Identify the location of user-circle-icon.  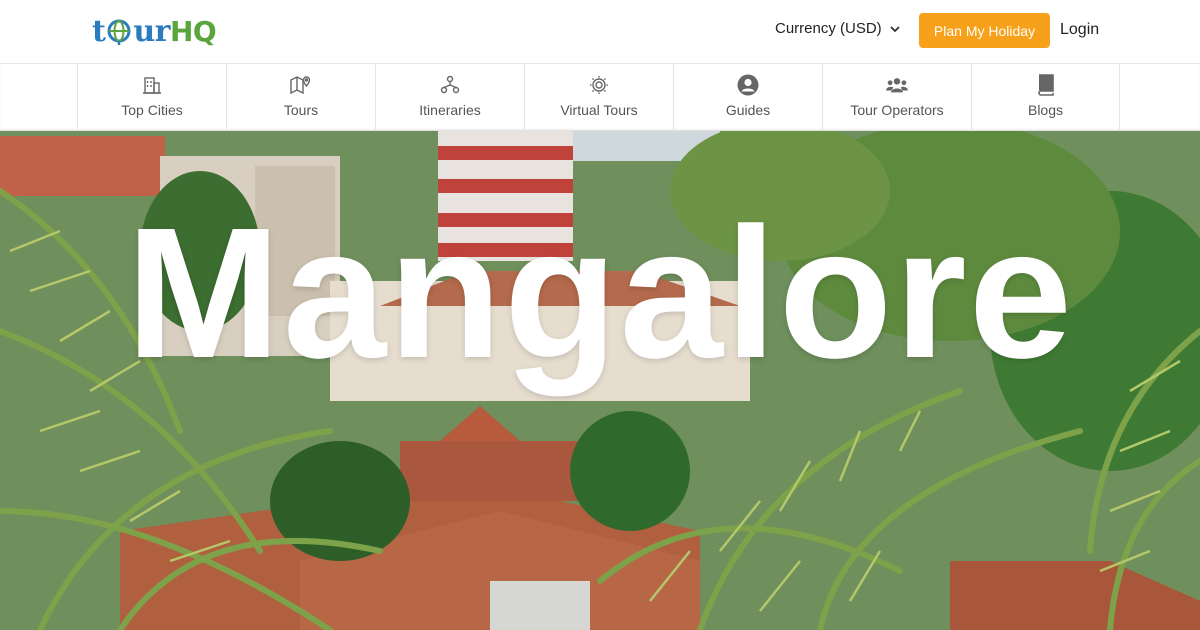
(748, 85).